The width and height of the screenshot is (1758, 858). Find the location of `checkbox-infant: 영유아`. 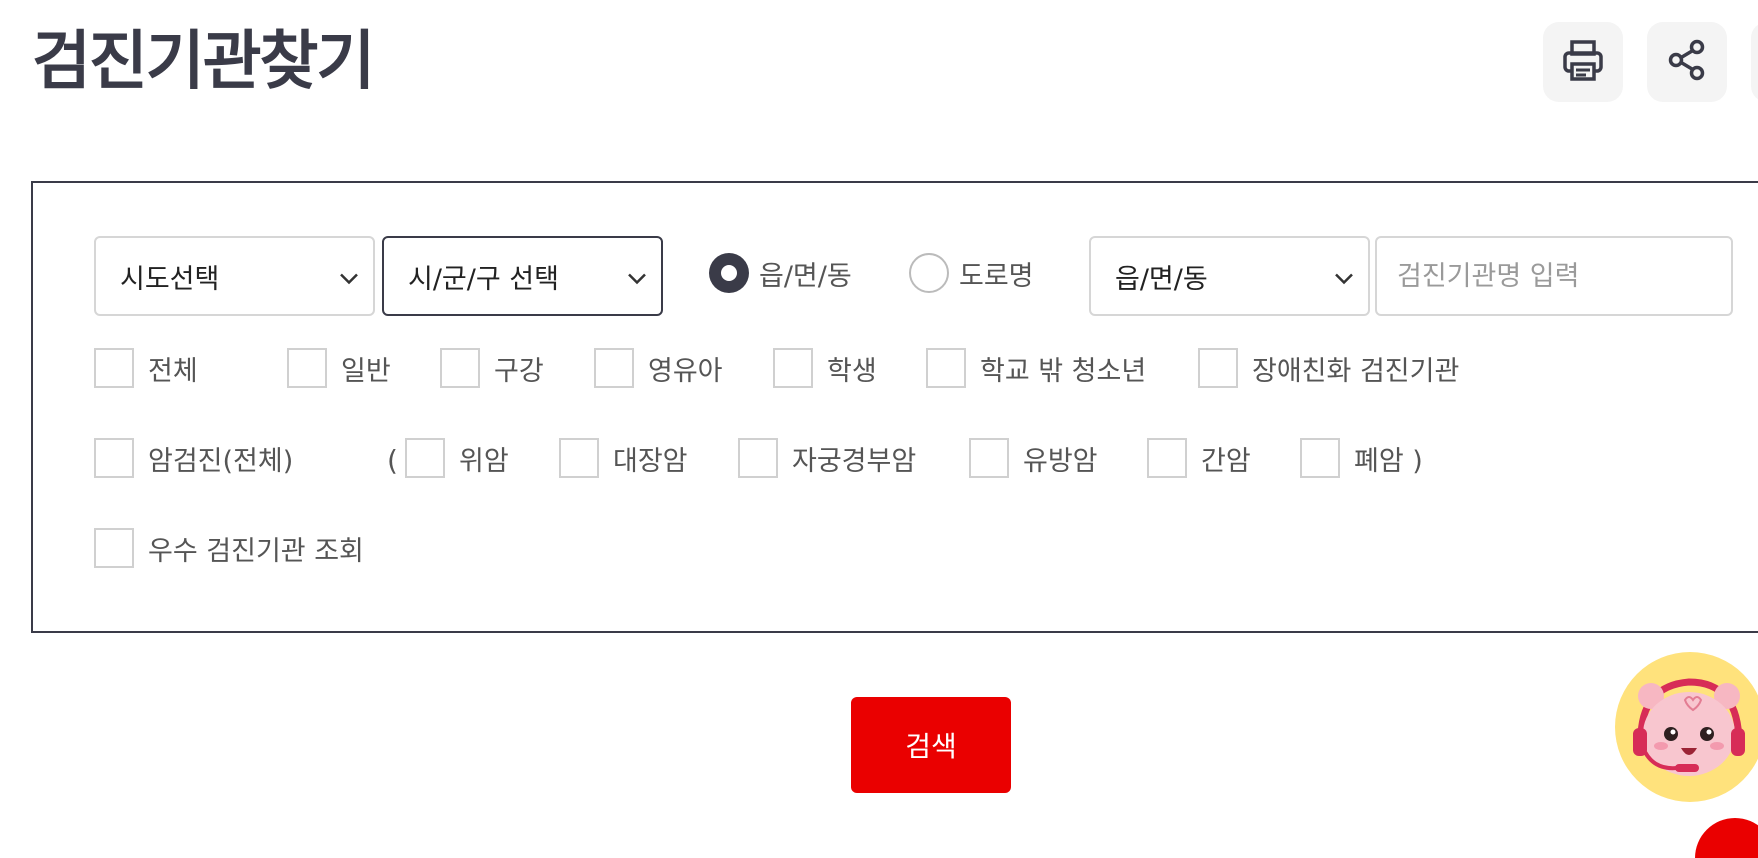

checkbox-infant: 영유아 is located at coordinates (658, 368).